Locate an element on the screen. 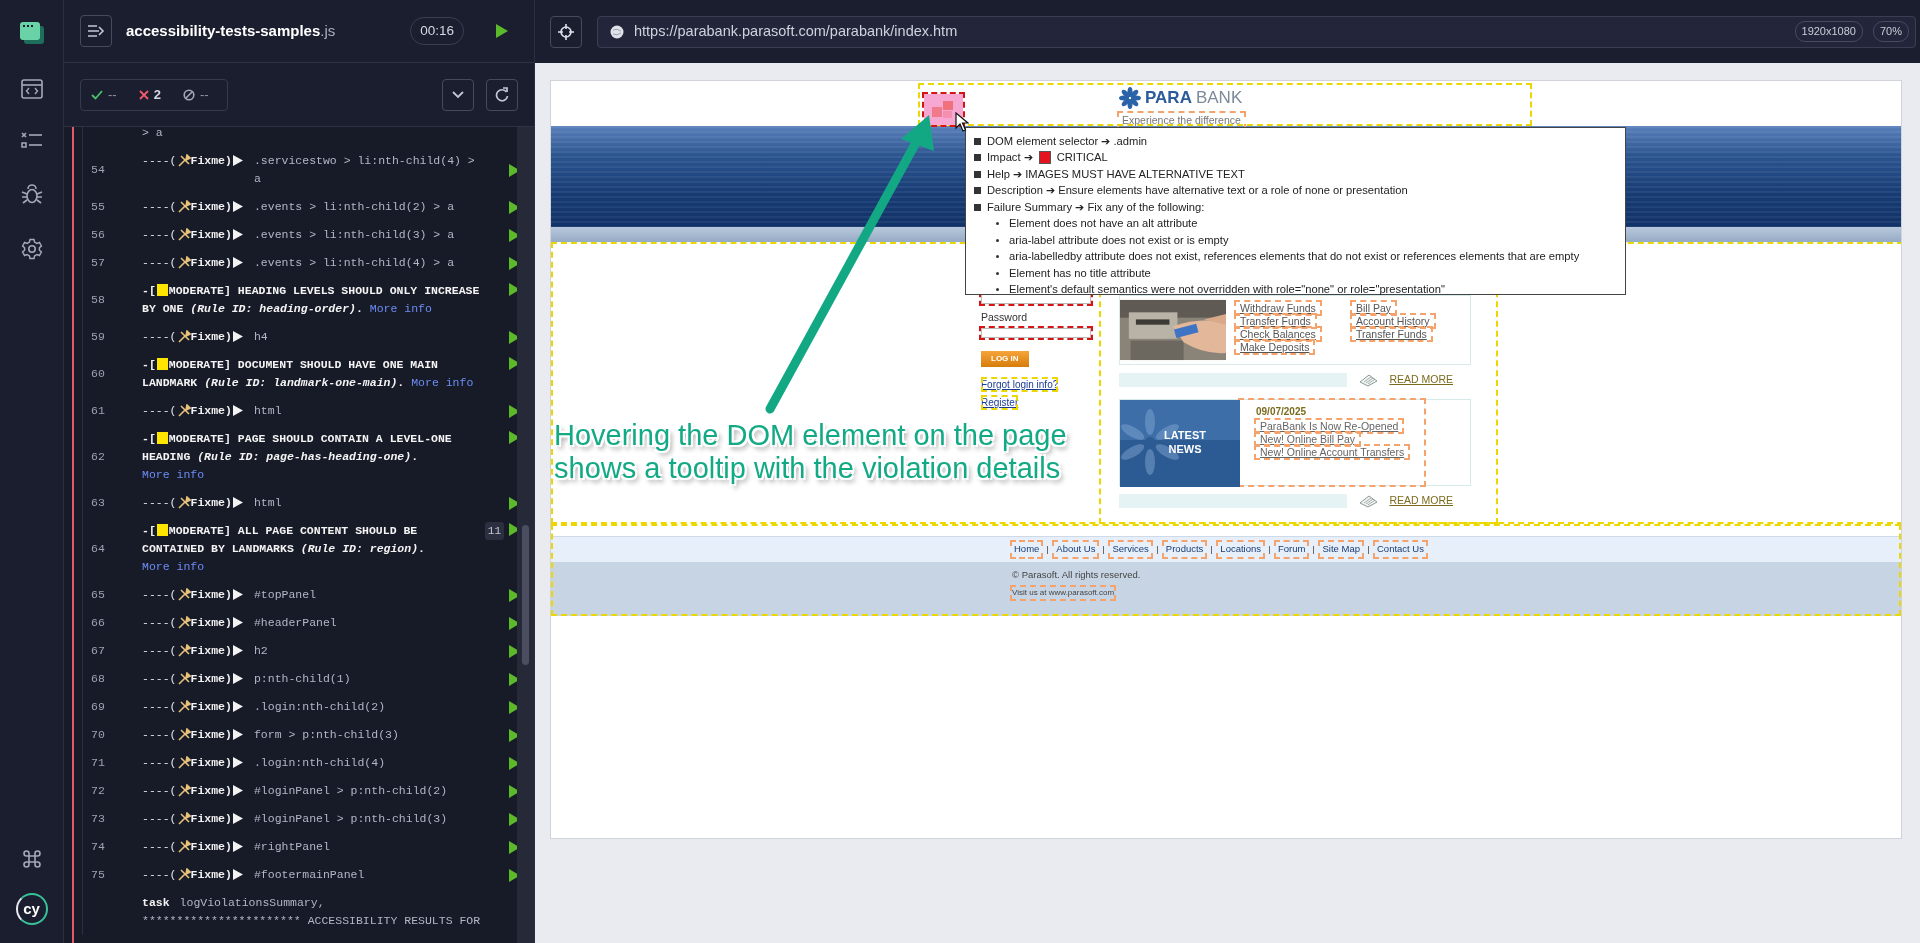  service-link: Account History is located at coordinates (1393, 321).